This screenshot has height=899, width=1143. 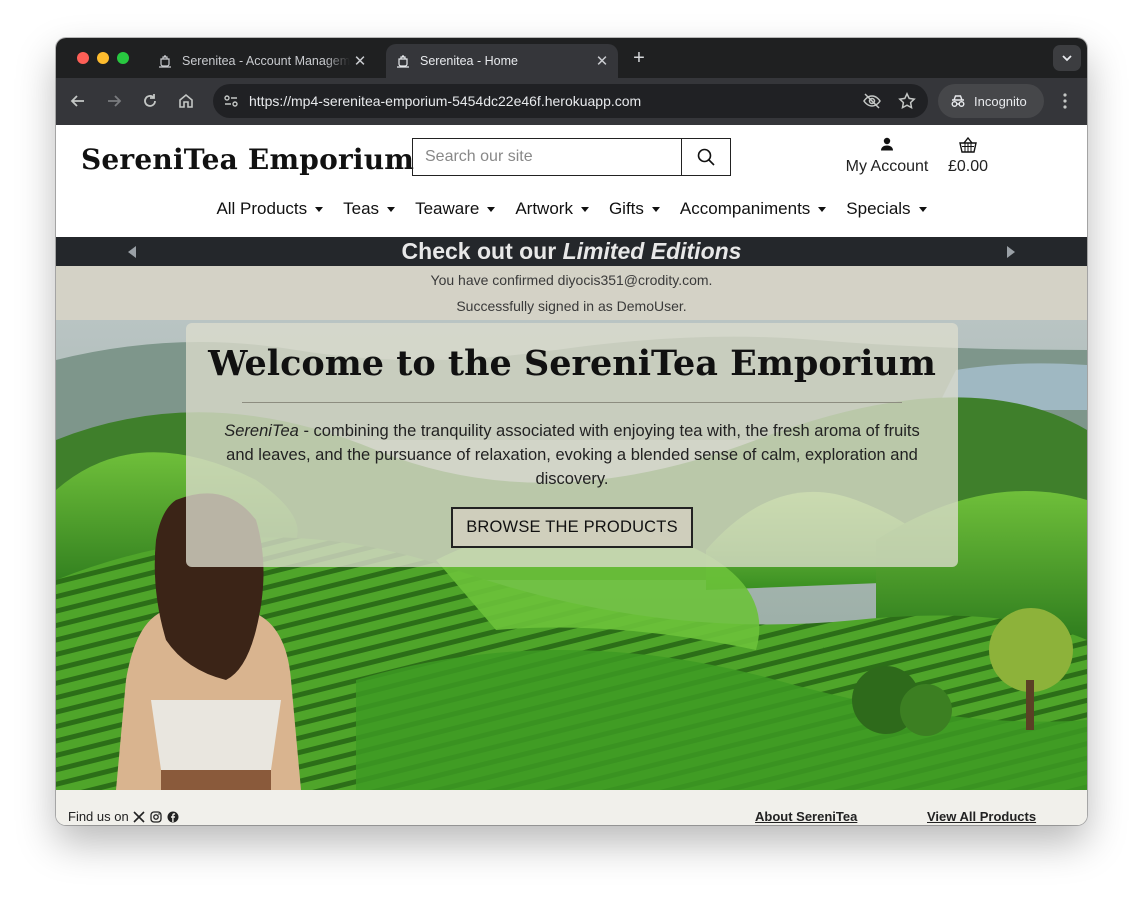 I want to click on nav-label: Artwork, so click(x=544, y=208).